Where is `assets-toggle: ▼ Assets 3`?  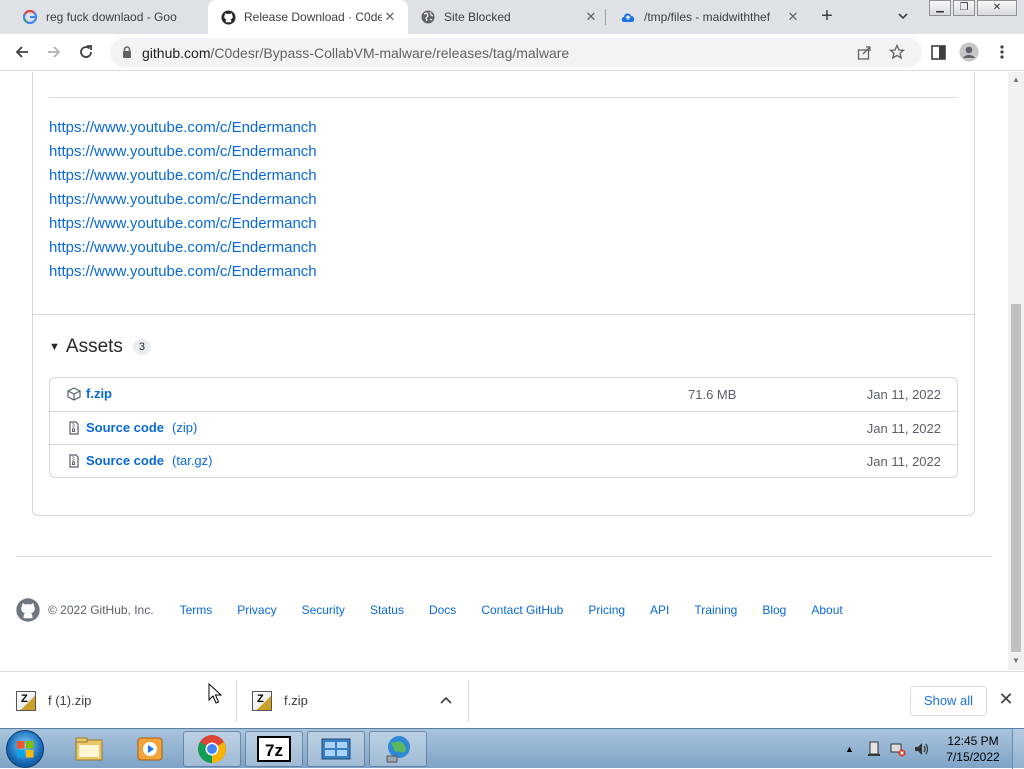 assets-toggle: ▼ Assets 3 is located at coordinates (100, 347).